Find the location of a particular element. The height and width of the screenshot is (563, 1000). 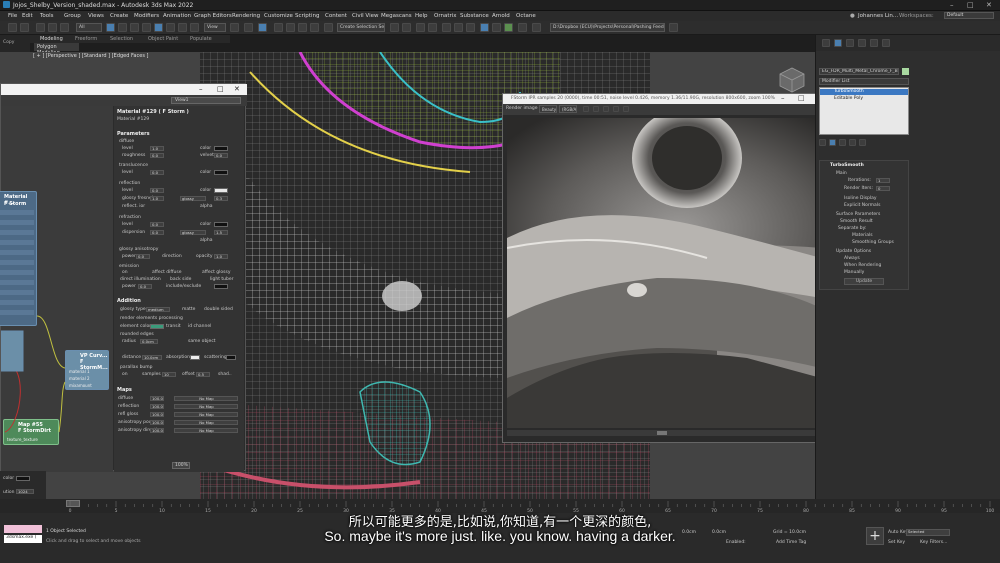

object-color-swatch is located at coordinates (905, 71).